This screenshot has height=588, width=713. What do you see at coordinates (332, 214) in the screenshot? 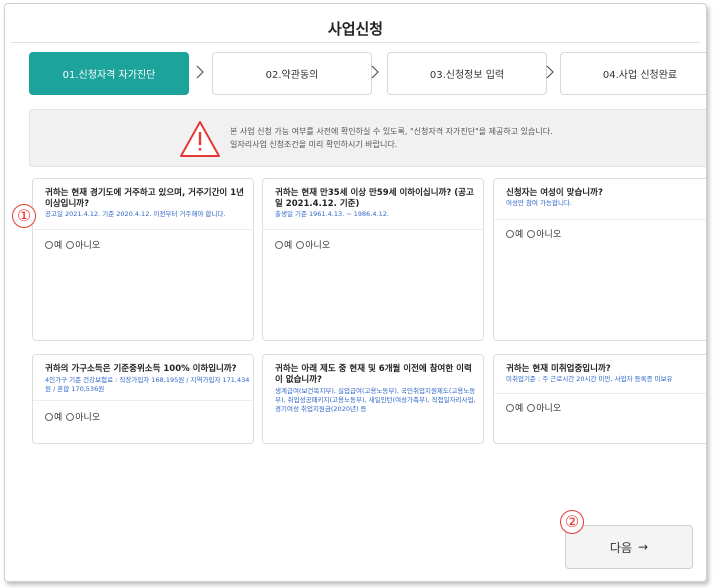
I see `question-note: 출생일 기준 1961.4.13. ~ 1986.4.12.` at bounding box center [332, 214].